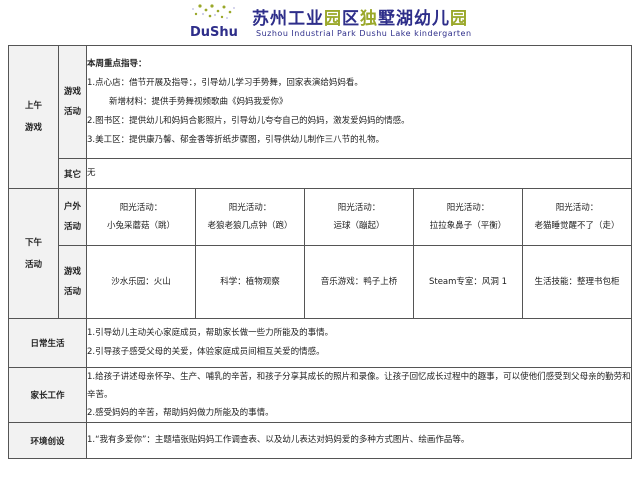 The height and width of the screenshot is (480, 640). I want to click on game-activity: 音乐游戏：鸭子上桥, so click(359, 282).